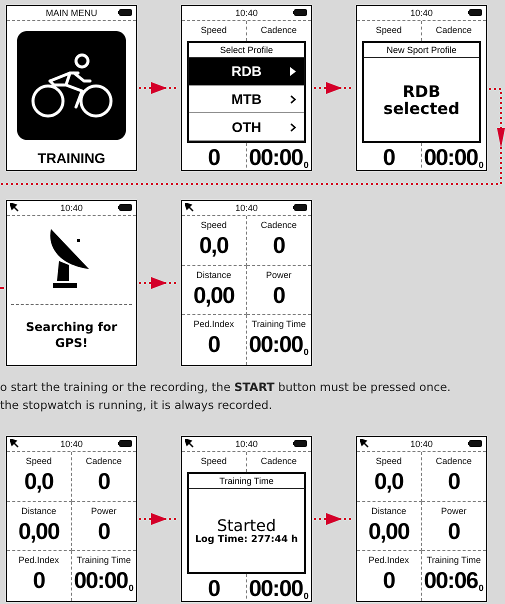 The height and width of the screenshot is (604, 505). I want to click on message-text: RDB, so click(421, 91).